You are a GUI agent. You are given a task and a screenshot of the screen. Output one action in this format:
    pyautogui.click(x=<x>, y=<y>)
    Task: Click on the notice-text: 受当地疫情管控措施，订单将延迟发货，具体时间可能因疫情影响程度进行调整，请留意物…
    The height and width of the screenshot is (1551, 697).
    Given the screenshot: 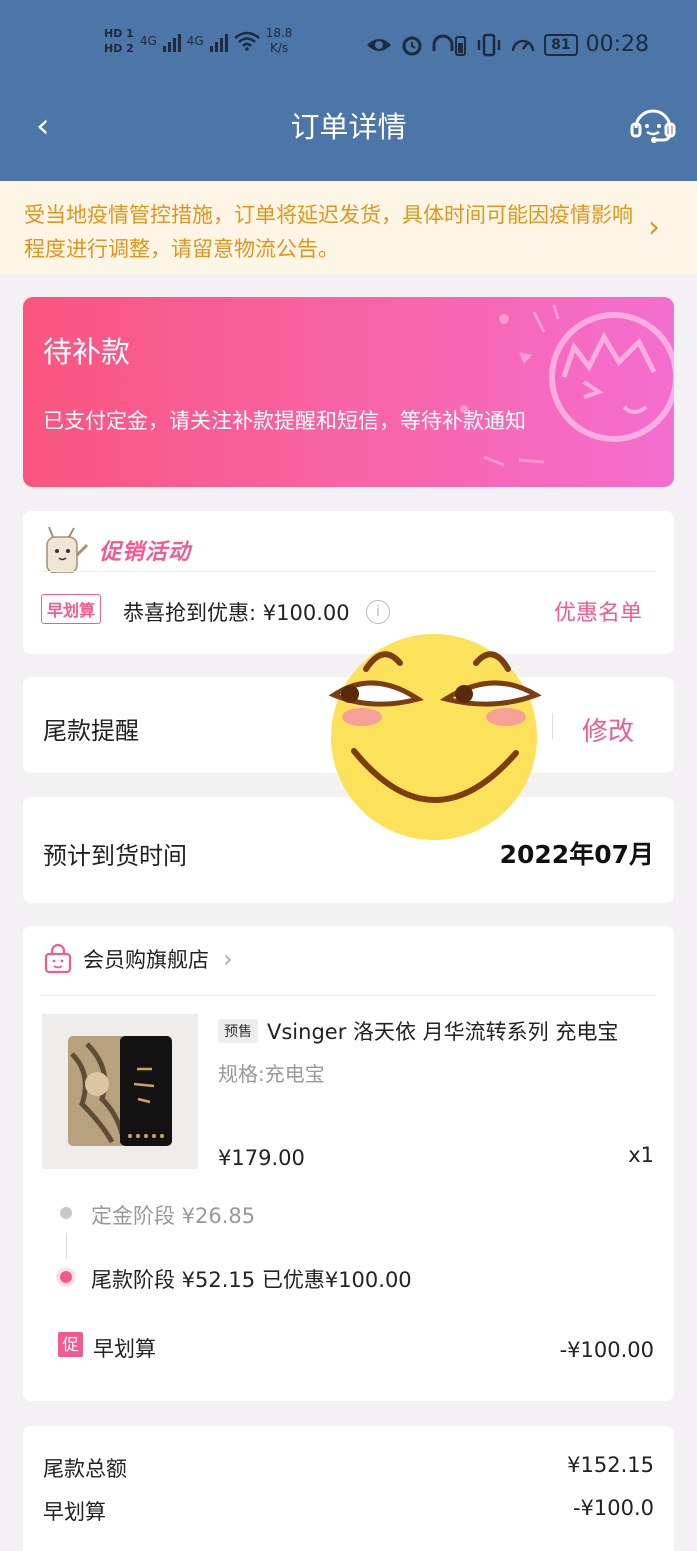 What is the action you would take?
    pyautogui.click(x=328, y=232)
    